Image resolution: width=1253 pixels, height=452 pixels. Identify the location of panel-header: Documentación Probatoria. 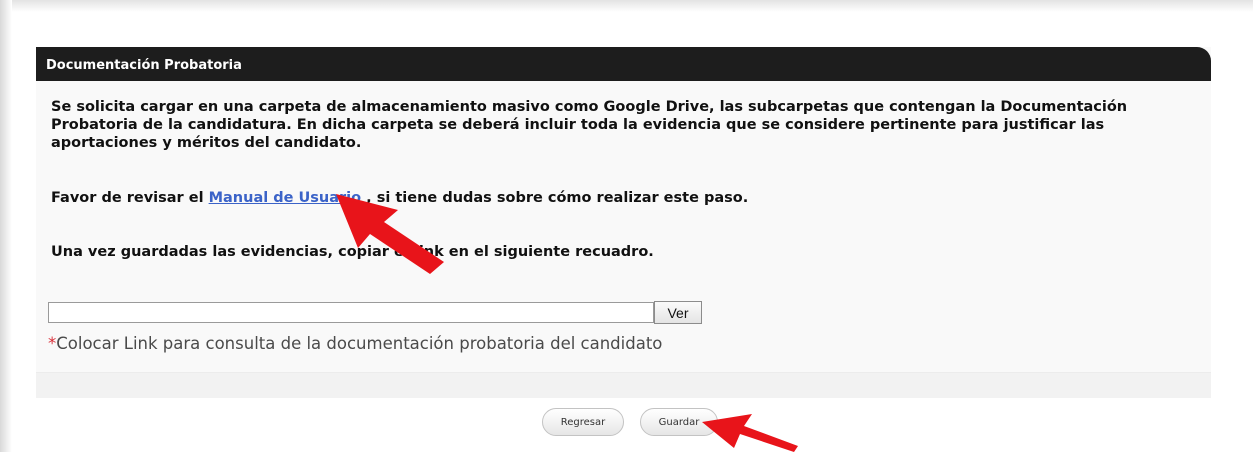
(623, 64).